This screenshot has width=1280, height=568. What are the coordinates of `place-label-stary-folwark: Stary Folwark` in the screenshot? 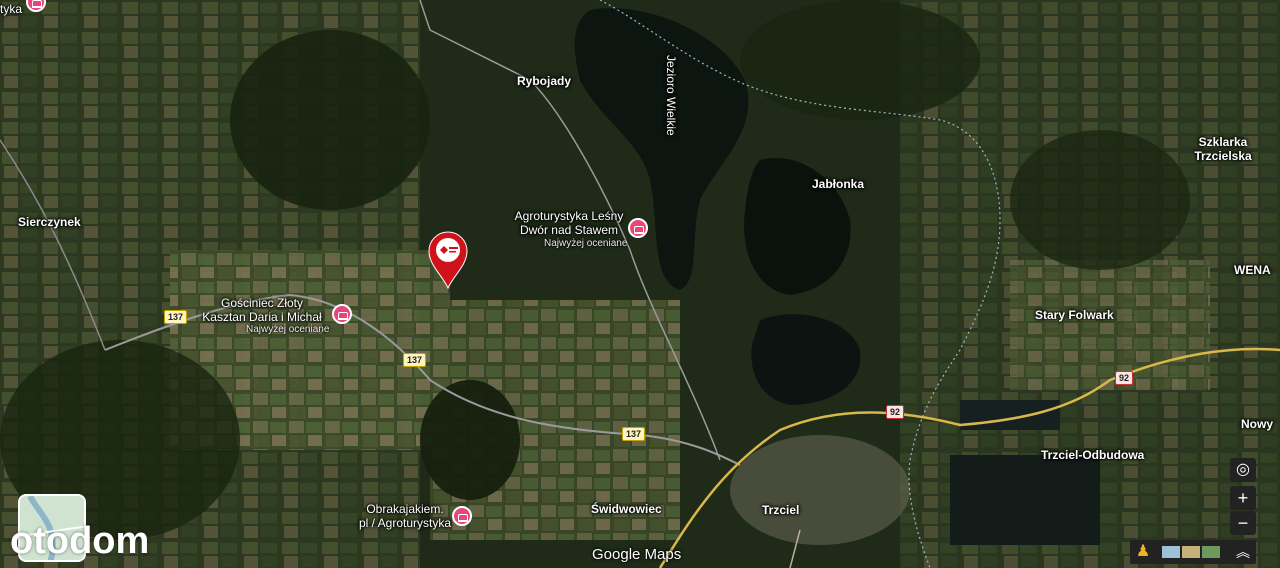 It's located at (1074, 315).